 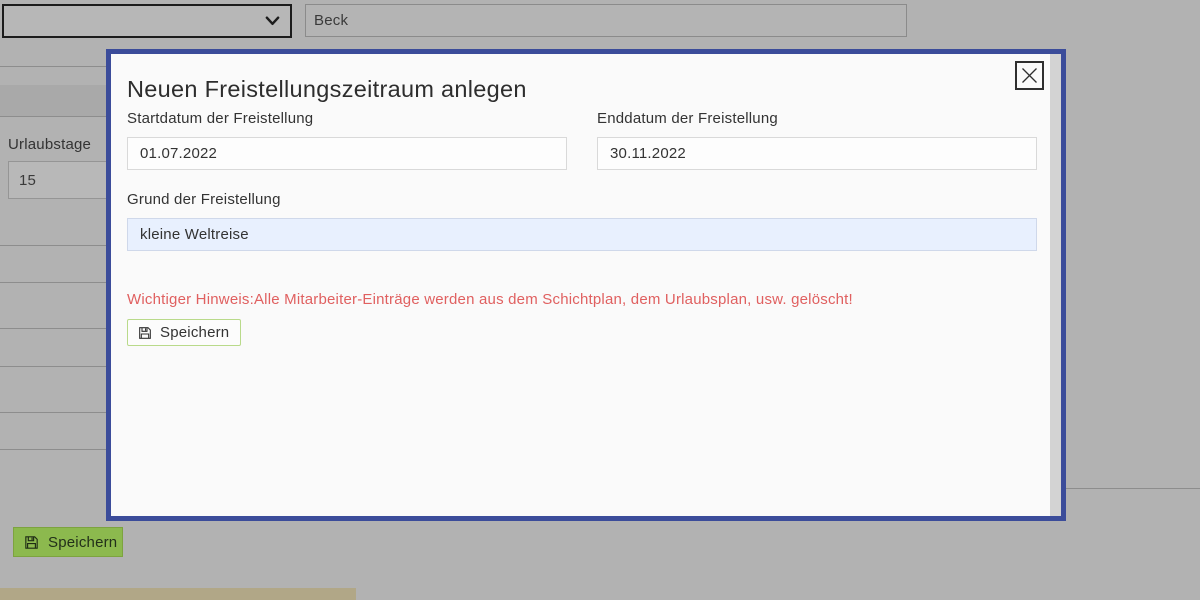 I want to click on close-button, so click(x=1029, y=75).